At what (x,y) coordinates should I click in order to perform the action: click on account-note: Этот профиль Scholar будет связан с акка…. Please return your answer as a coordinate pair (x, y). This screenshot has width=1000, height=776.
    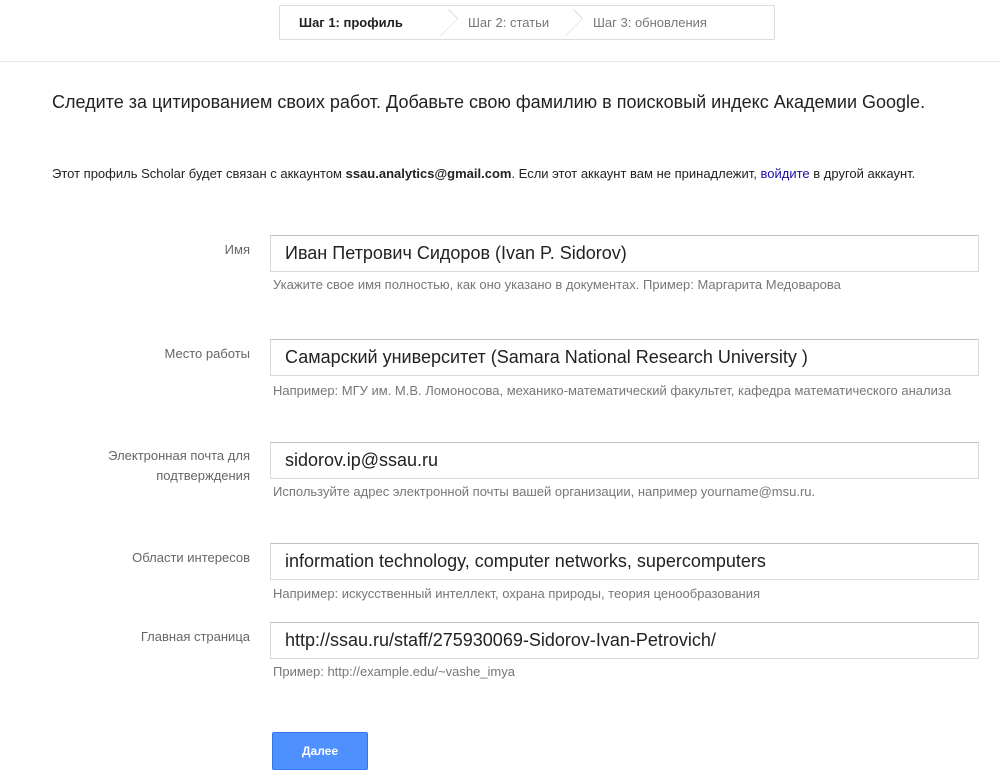
    Looking at the image, I should click on (502, 173).